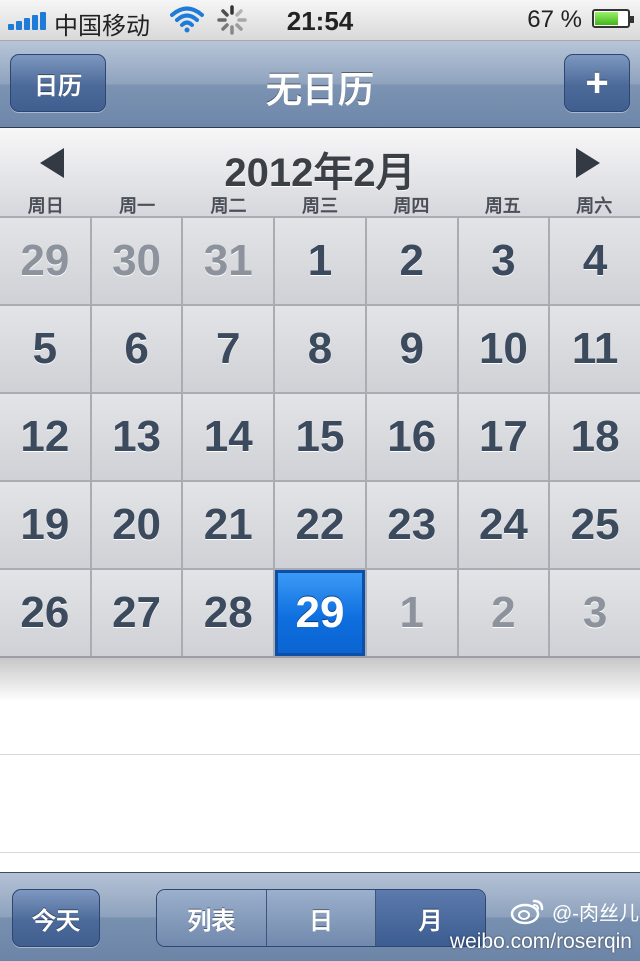 The image size is (640, 961). I want to click on day-cell: 12, so click(45, 437).